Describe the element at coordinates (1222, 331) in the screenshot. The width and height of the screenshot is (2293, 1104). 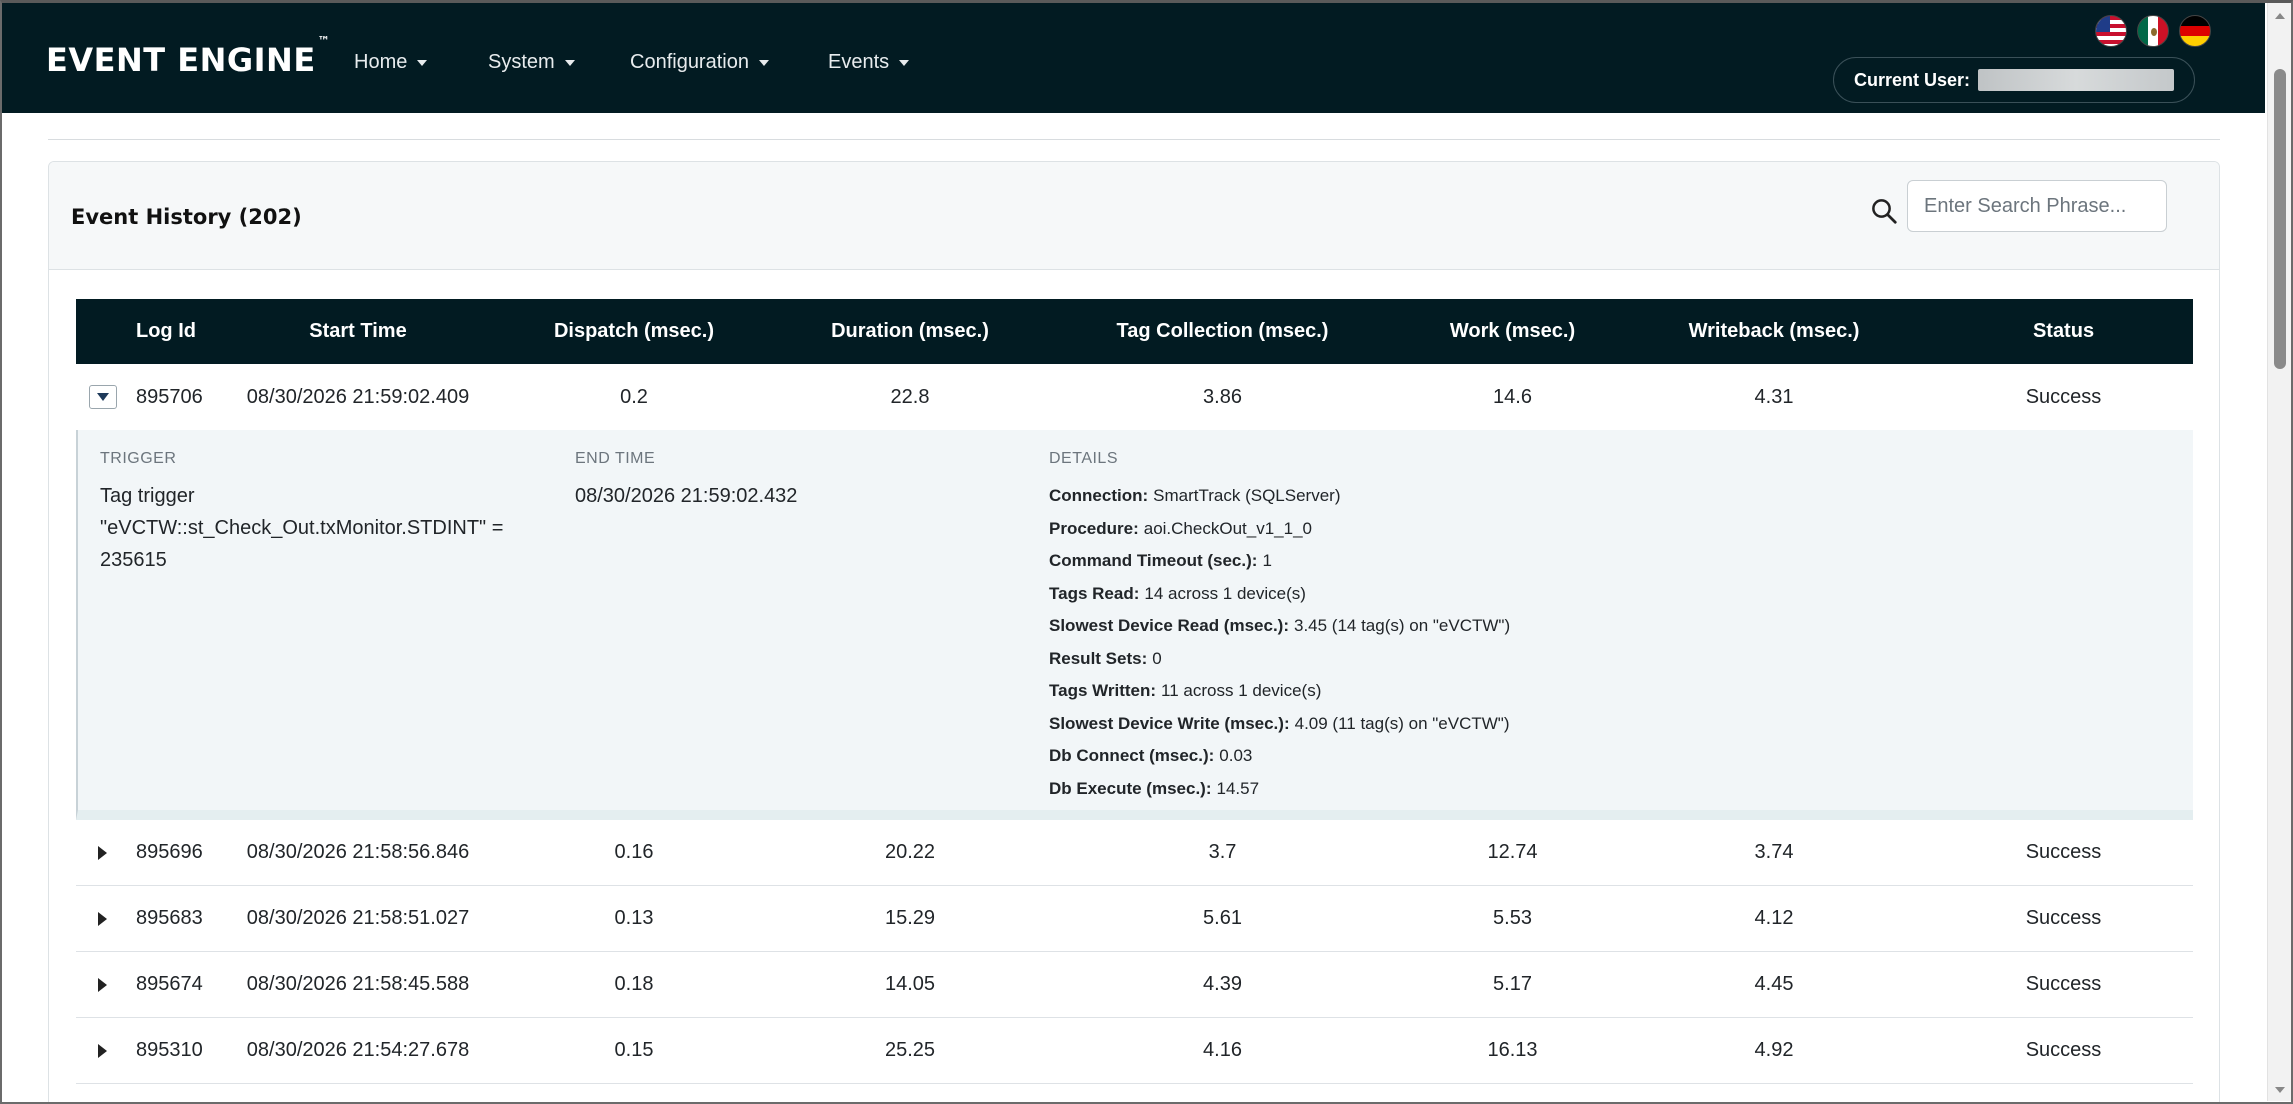
I see `column-header-tag-collection: Tag Collection (msec.)` at that location.